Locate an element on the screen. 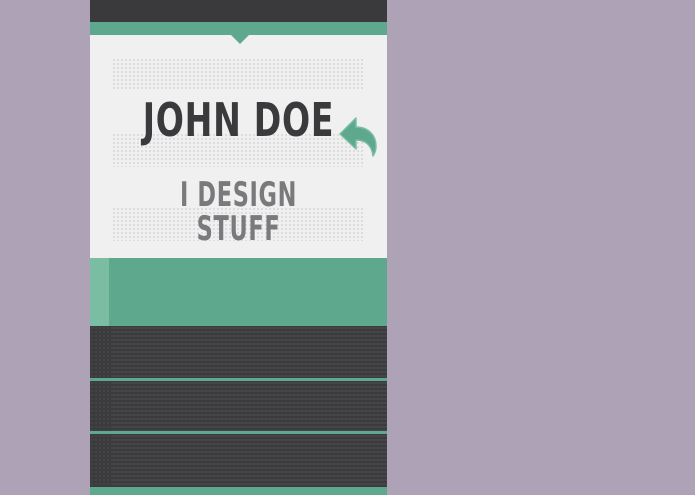  dotted-band-top is located at coordinates (238, 74).